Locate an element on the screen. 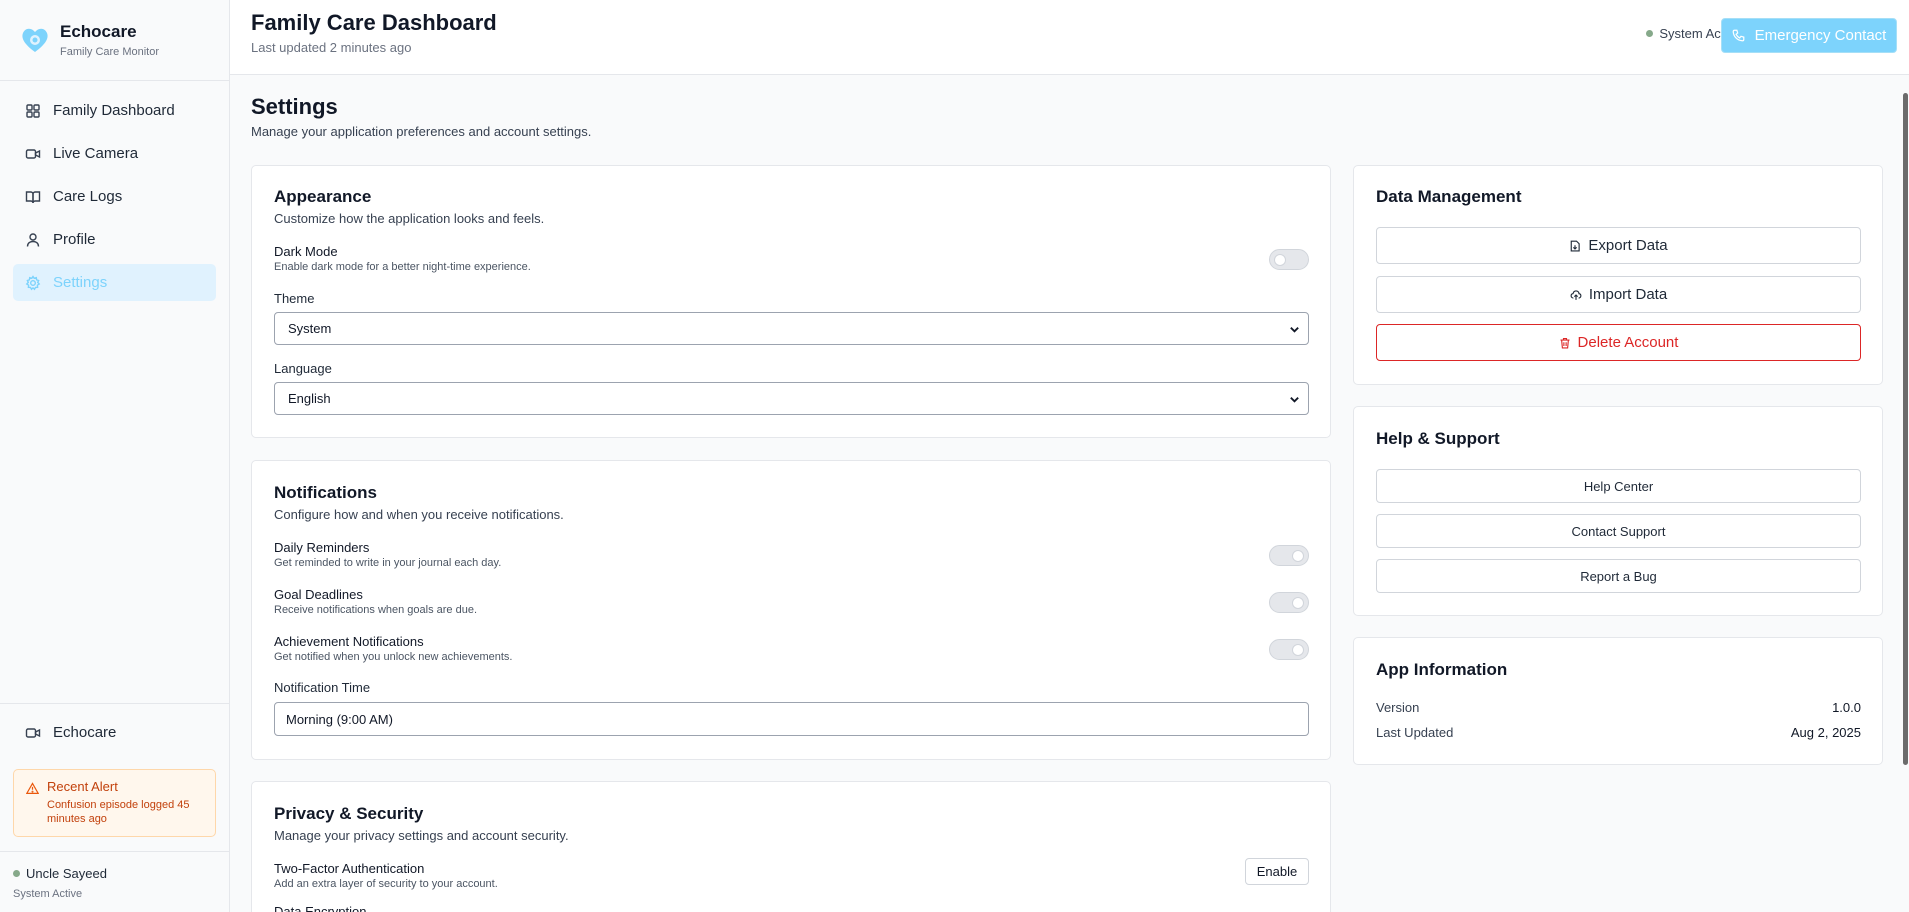 The image size is (1909, 912). warning-icon is located at coordinates (32, 788).